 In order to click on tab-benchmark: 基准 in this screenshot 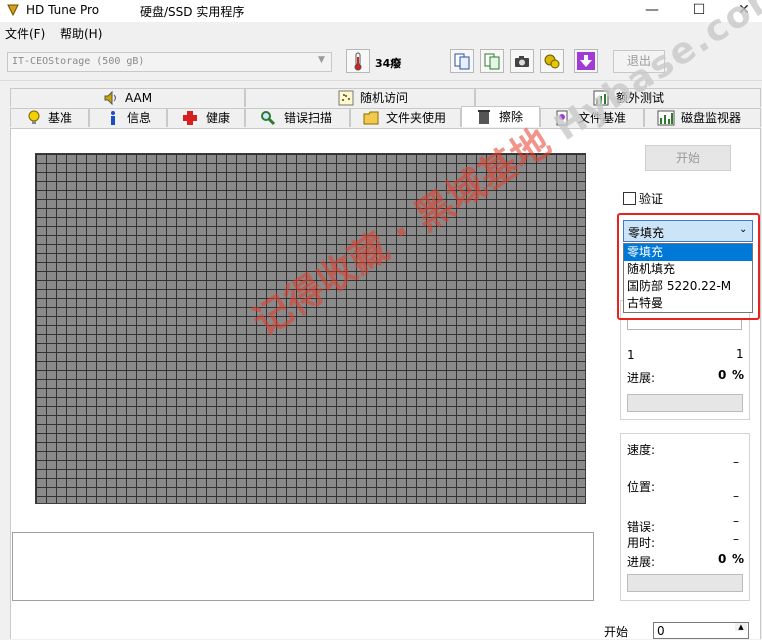, I will do `click(49, 117)`.